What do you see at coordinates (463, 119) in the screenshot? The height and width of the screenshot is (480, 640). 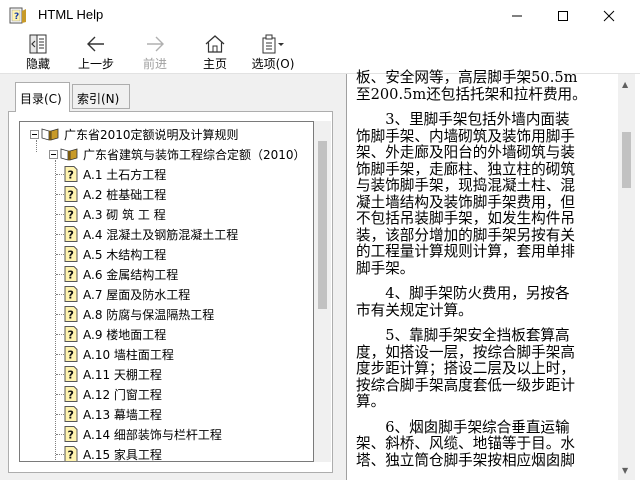 I see `topic-text-line: 3、里脚手架包括外墙内面装` at bounding box center [463, 119].